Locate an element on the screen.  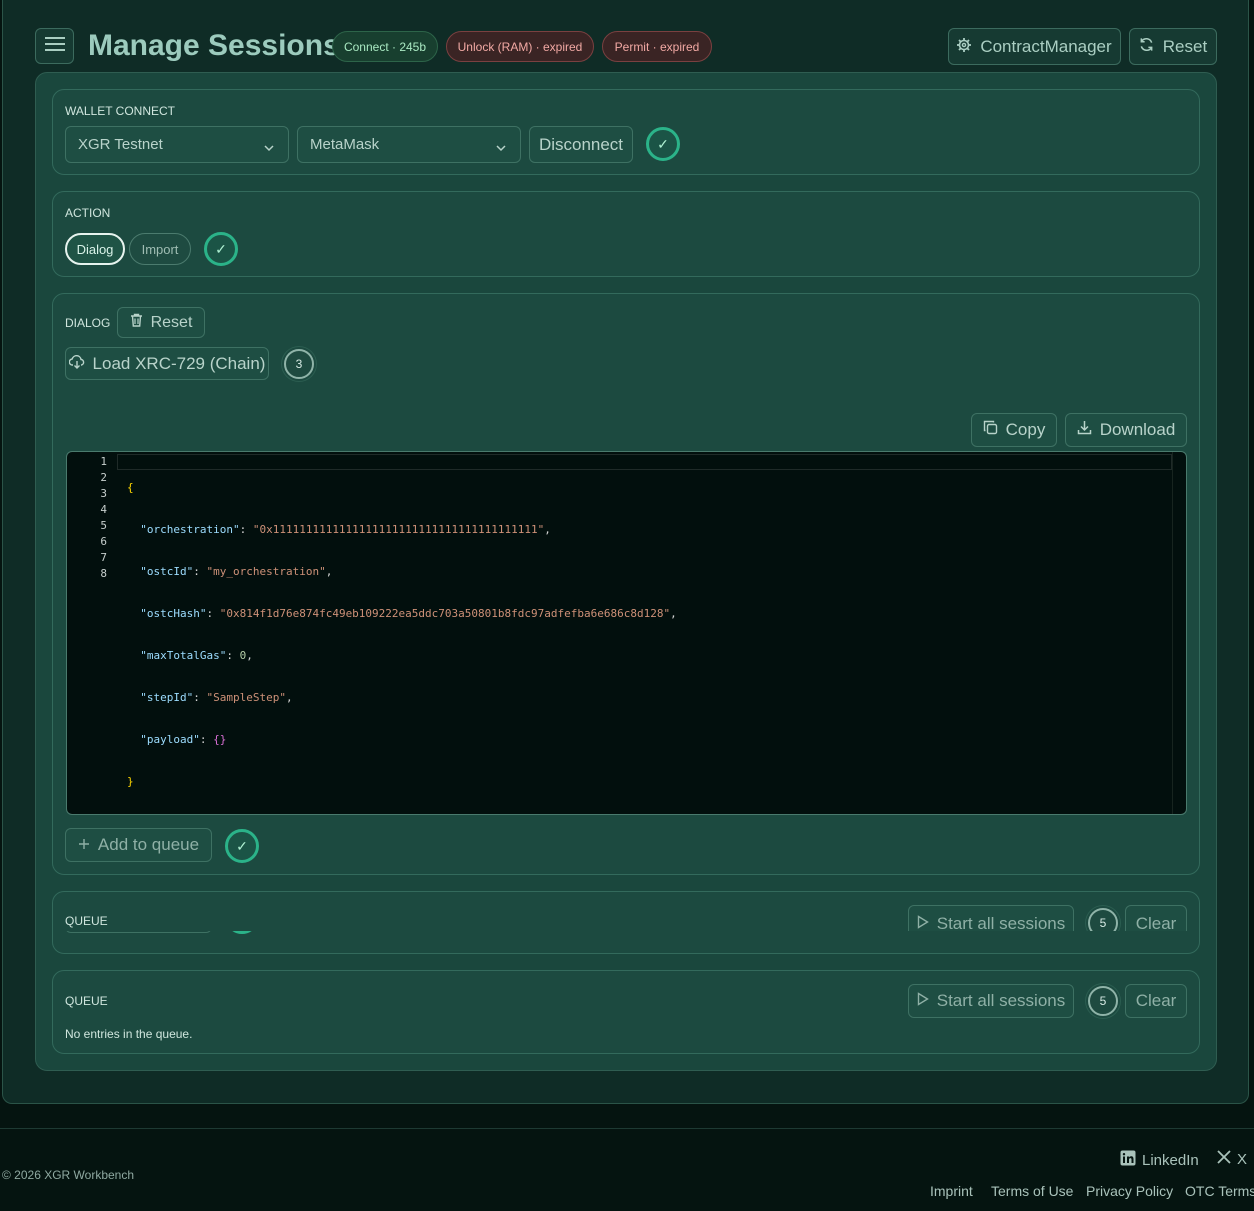
network-select: XGR Testnet is located at coordinates (177, 144).